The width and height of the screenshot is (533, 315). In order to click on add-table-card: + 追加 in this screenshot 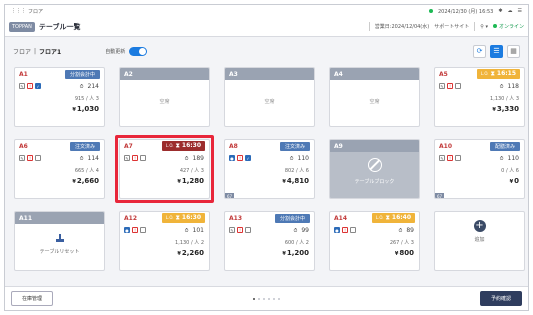, I will do `click(479, 241)`.